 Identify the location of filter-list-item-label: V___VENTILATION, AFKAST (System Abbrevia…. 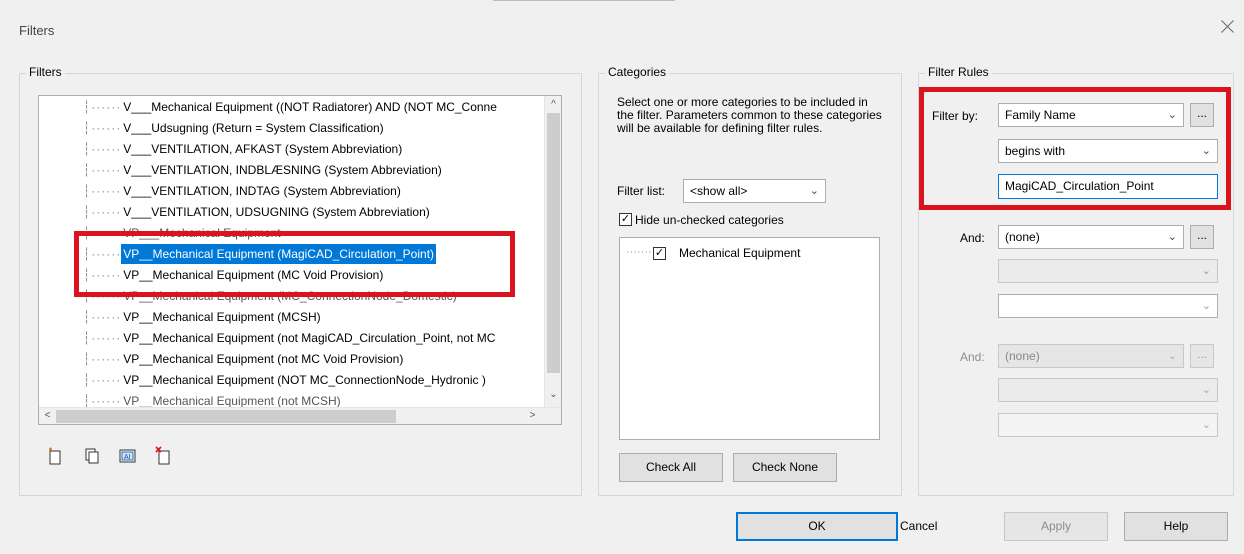
(263, 149).